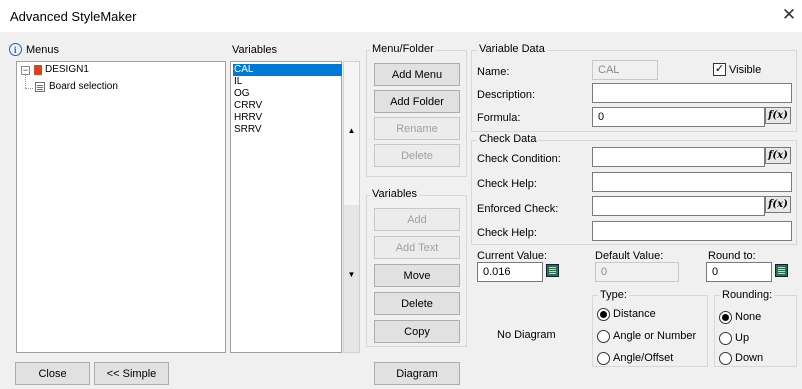 The width and height of the screenshot is (802, 389). I want to click on type-distance-radio, so click(603, 314).